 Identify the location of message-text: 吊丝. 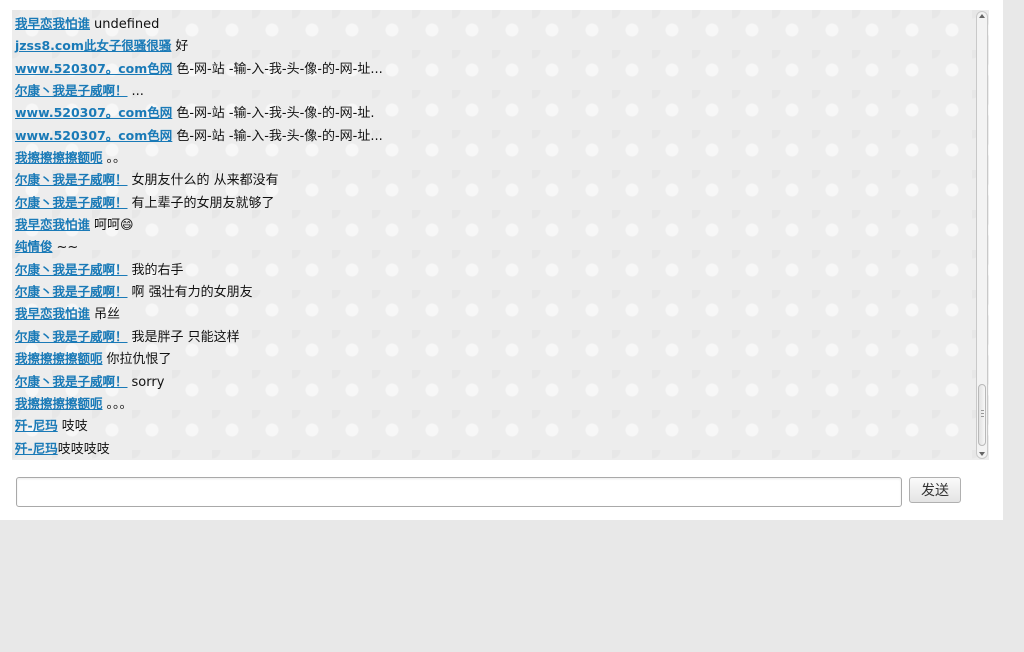
(107, 315).